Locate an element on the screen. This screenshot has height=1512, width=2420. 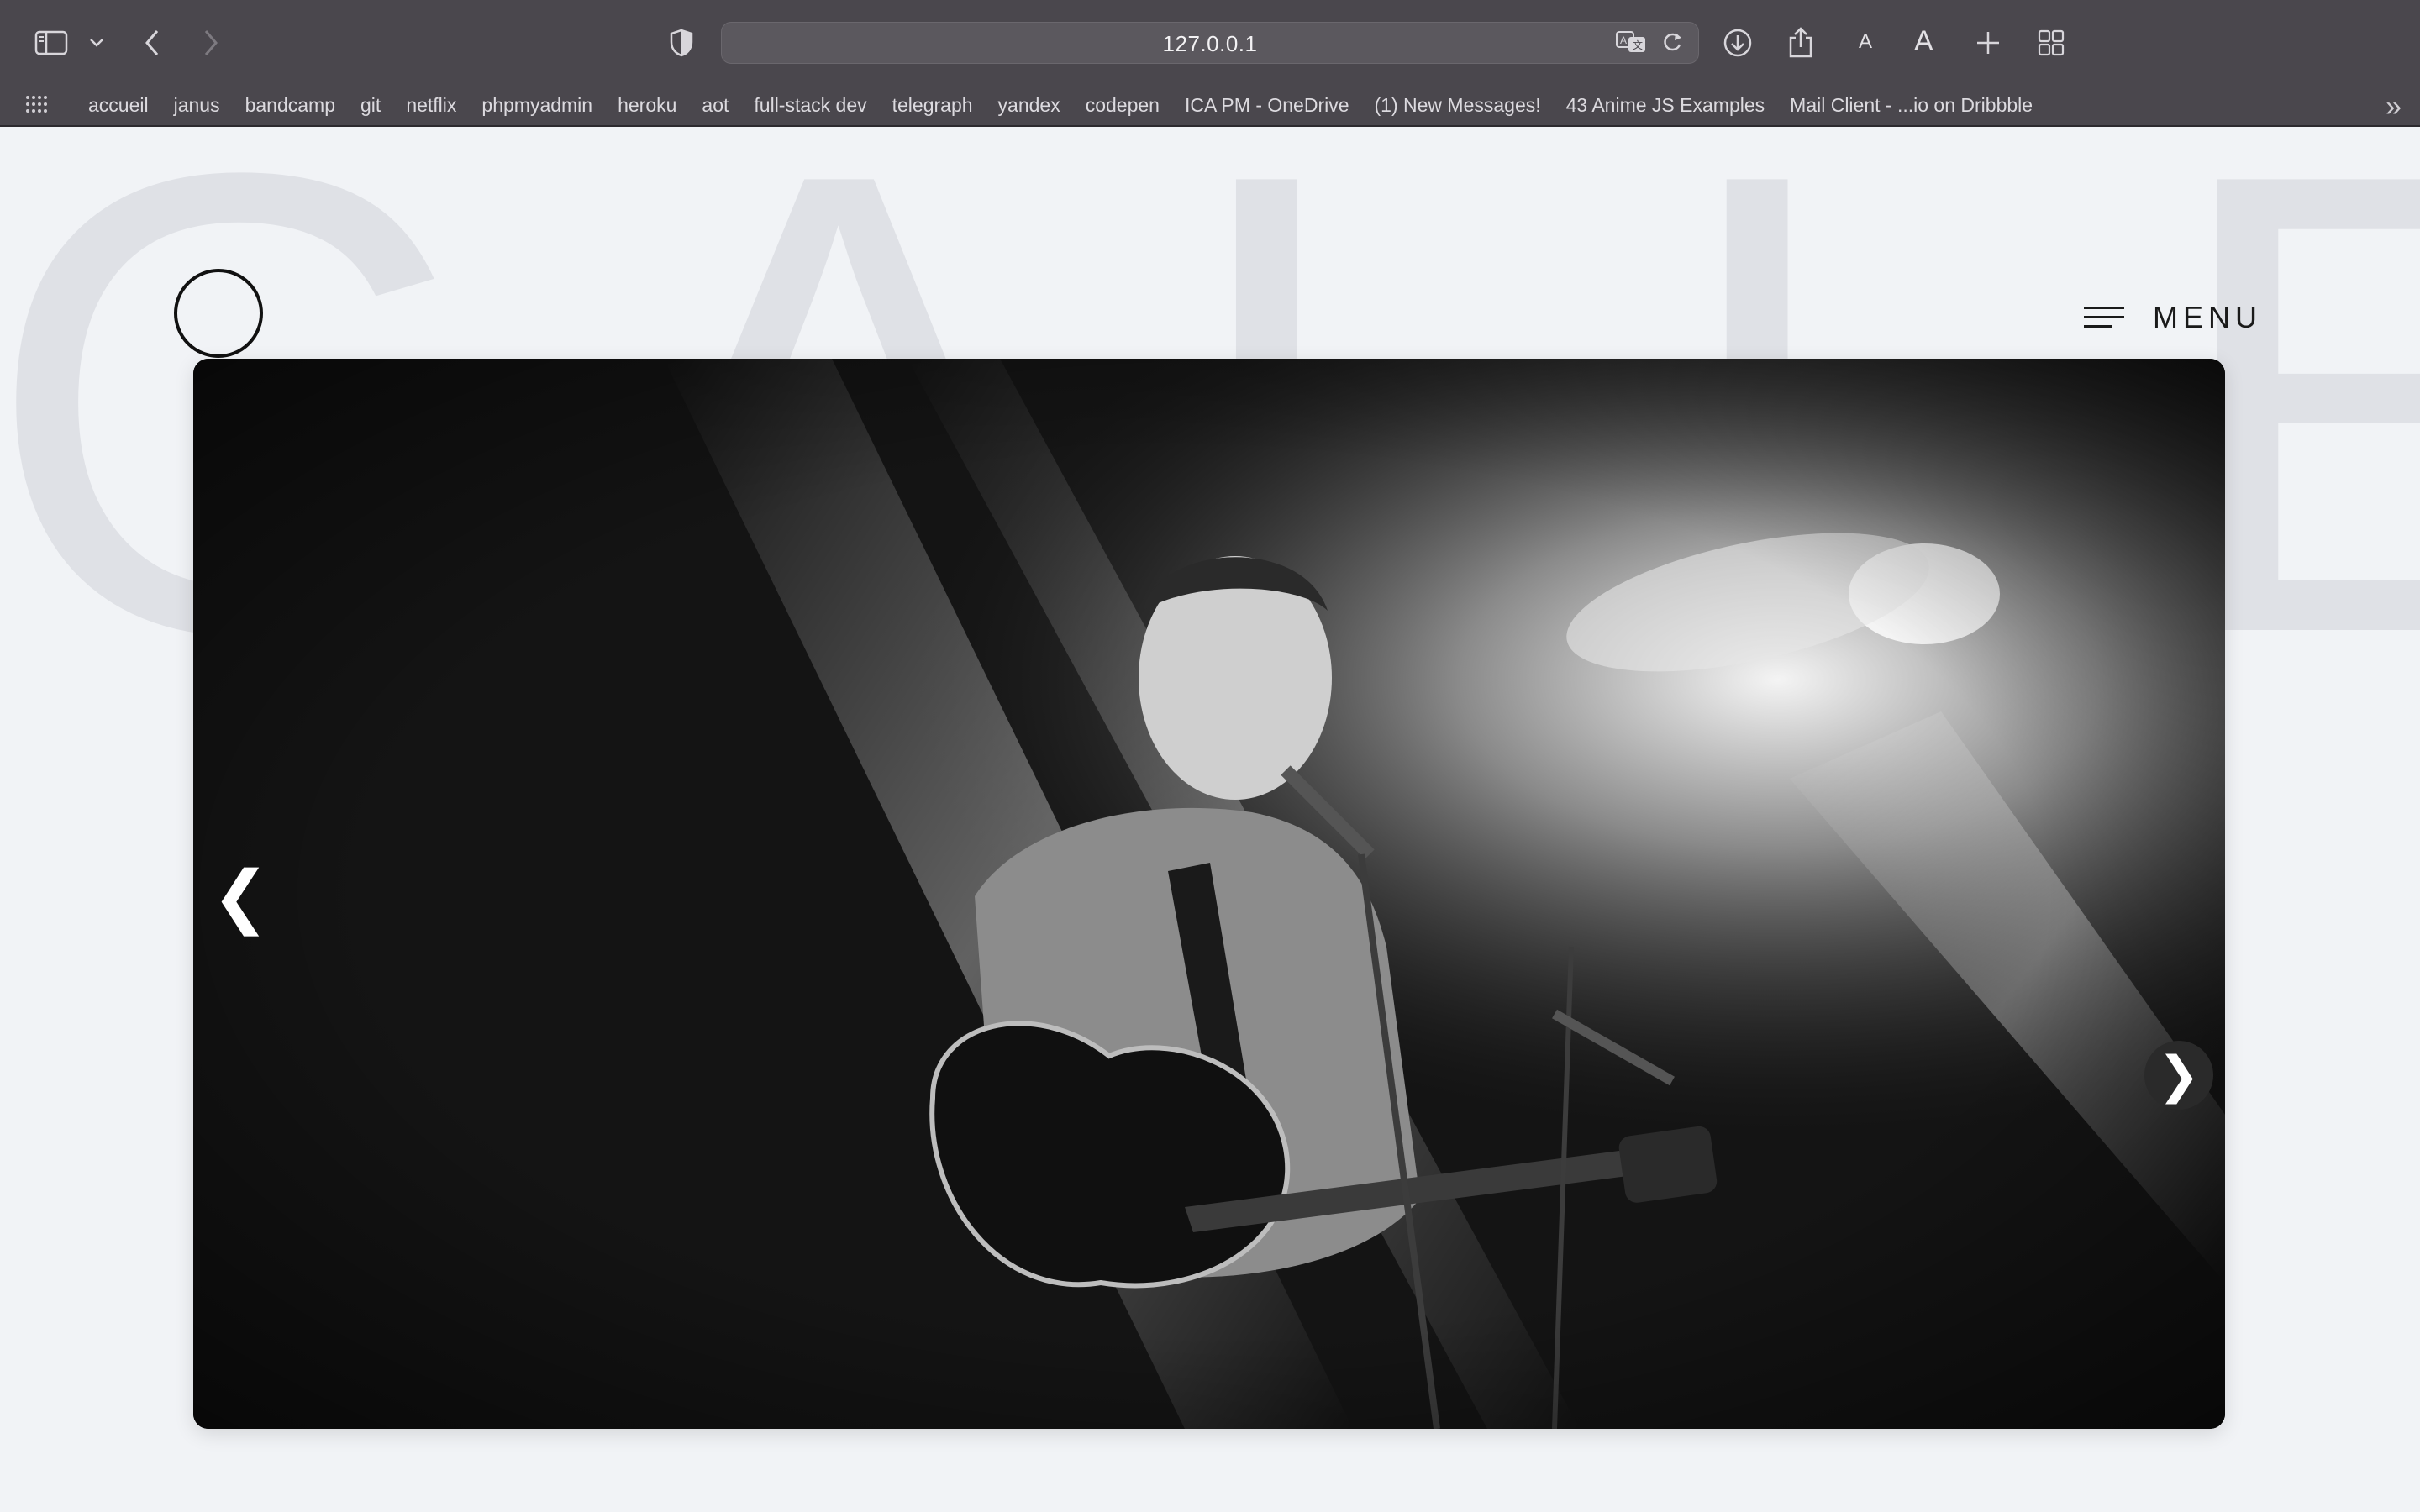
slider-next-icon: ❯ is located at coordinates (2179, 1075).